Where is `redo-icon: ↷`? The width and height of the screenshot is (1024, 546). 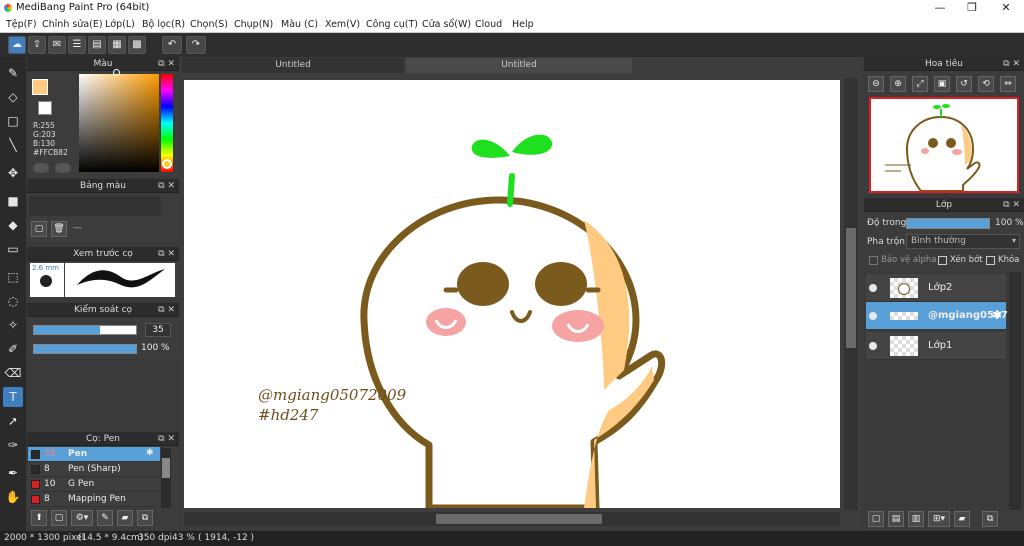 redo-icon: ↷ is located at coordinates (196, 45).